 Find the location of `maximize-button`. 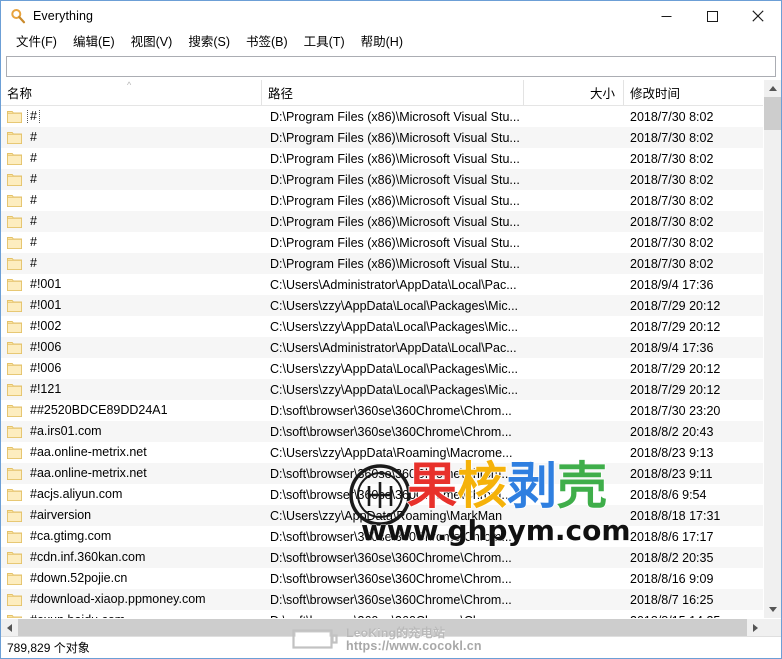

maximize-button is located at coordinates (712, 16).